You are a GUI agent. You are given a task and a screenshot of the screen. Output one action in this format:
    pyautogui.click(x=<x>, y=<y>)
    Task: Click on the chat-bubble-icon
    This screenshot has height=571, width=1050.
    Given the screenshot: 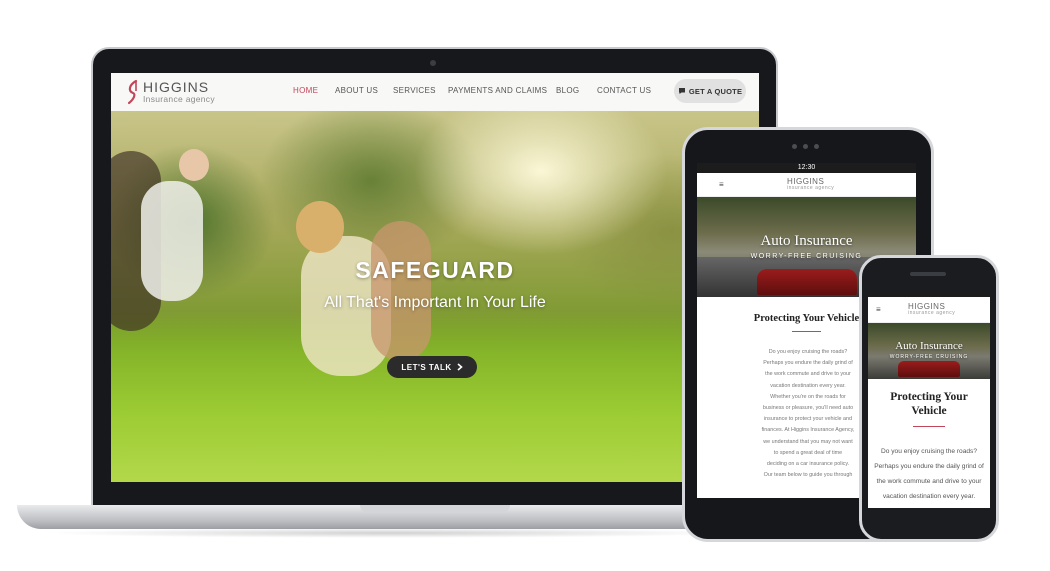 What is the action you would take?
    pyautogui.click(x=681, y=91)
    